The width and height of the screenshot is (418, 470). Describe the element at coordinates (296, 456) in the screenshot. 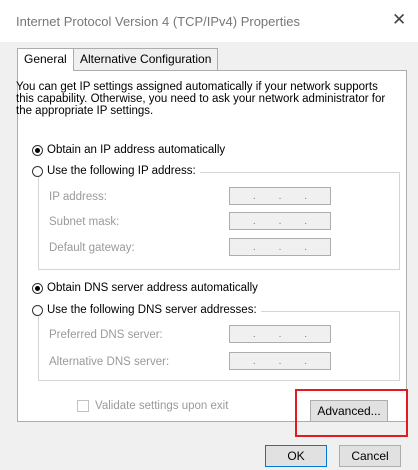

I see `ok-button: OK` at that location.